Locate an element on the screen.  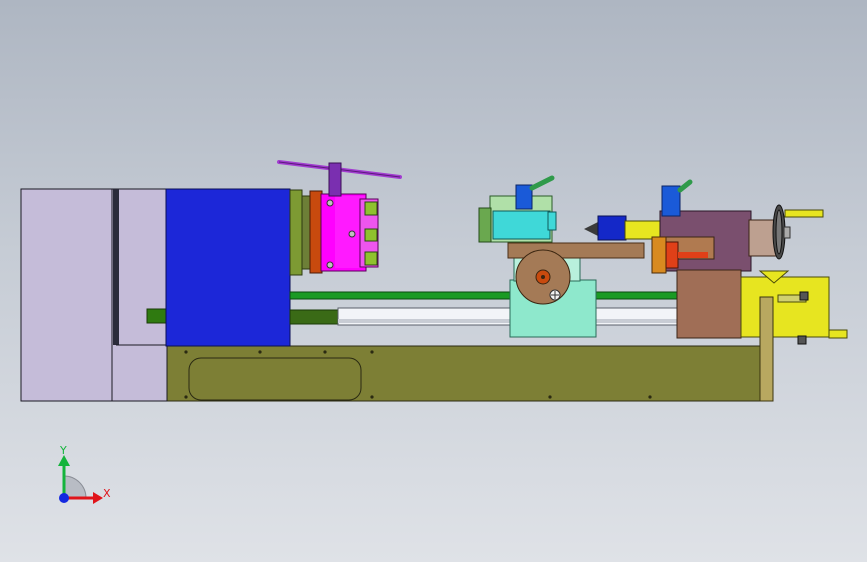
tailstock-handwheel is located at coordinates (798, 232).